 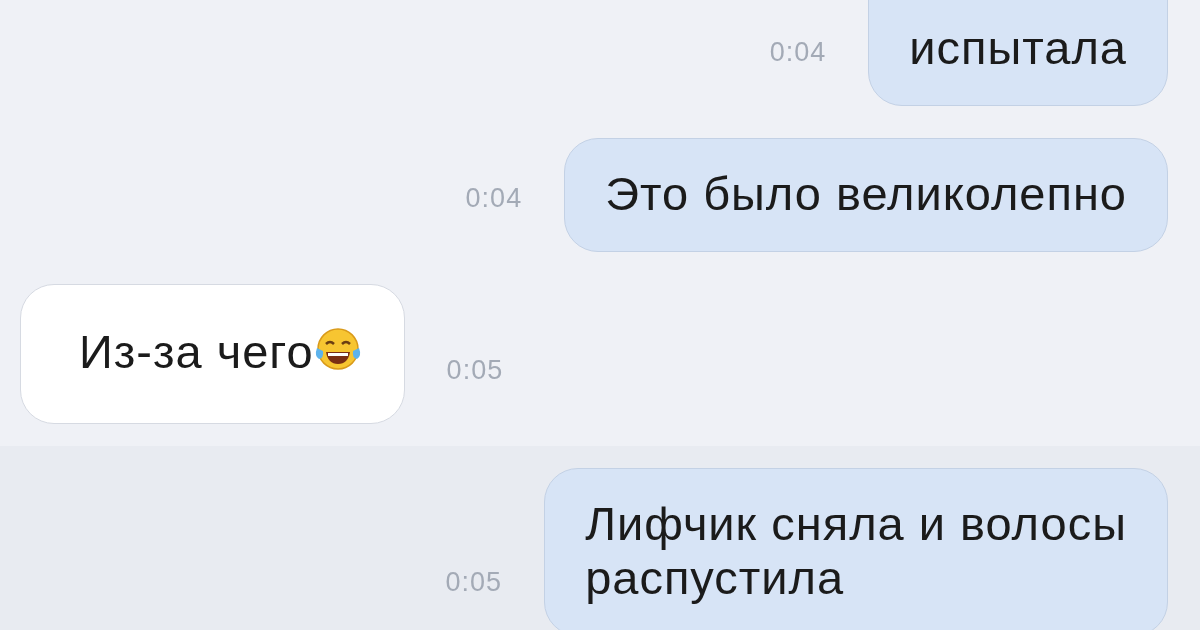 What do you see at coordinates (856, 549) in the screenshot?
I see `outgoing-message-bubble: Лифчик сняла и волосы распустила` at bounding box center [856, 549].